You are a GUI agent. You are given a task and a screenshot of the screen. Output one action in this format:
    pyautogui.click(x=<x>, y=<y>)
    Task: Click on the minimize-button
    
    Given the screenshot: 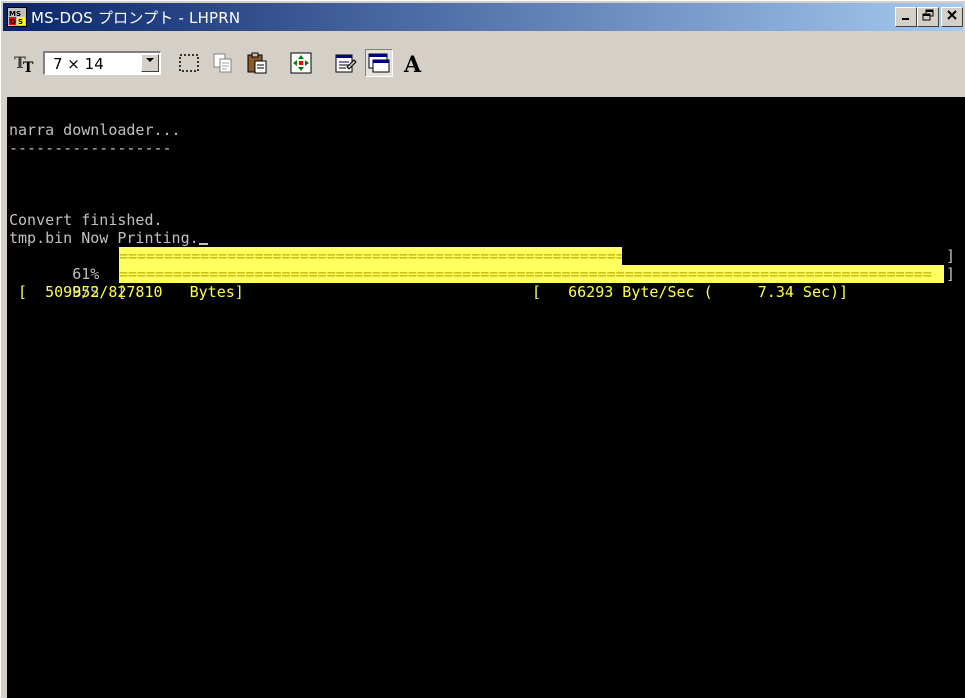 What is the action you would take?
    pyautogui.click(x=906, y=17)
    